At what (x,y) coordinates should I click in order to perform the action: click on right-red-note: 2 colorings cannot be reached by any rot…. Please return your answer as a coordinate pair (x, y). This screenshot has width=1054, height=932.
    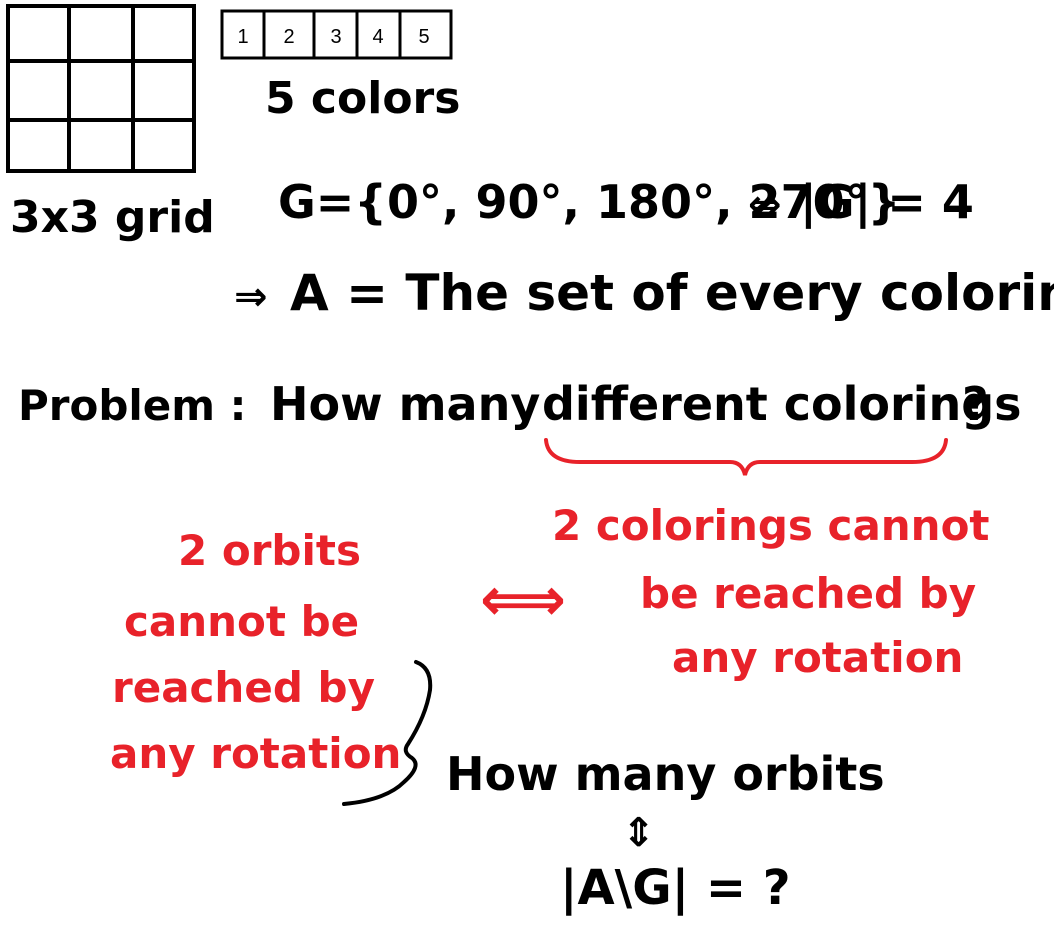
    Looking at the image, I should click on (771, 591).